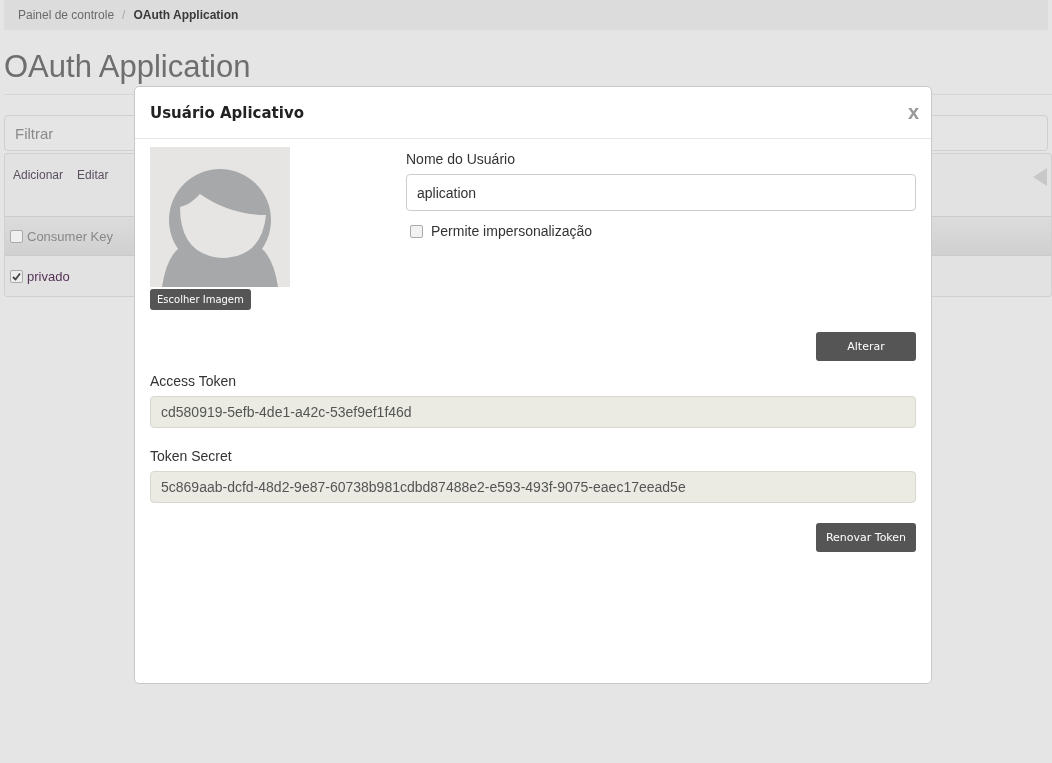 The height and width of the screenshot is (763, 1052). What do you see at coordinates (1040, 177) in the screenshot?
I see `collapse-arrow-icon` at bounding box center [1040, 177].